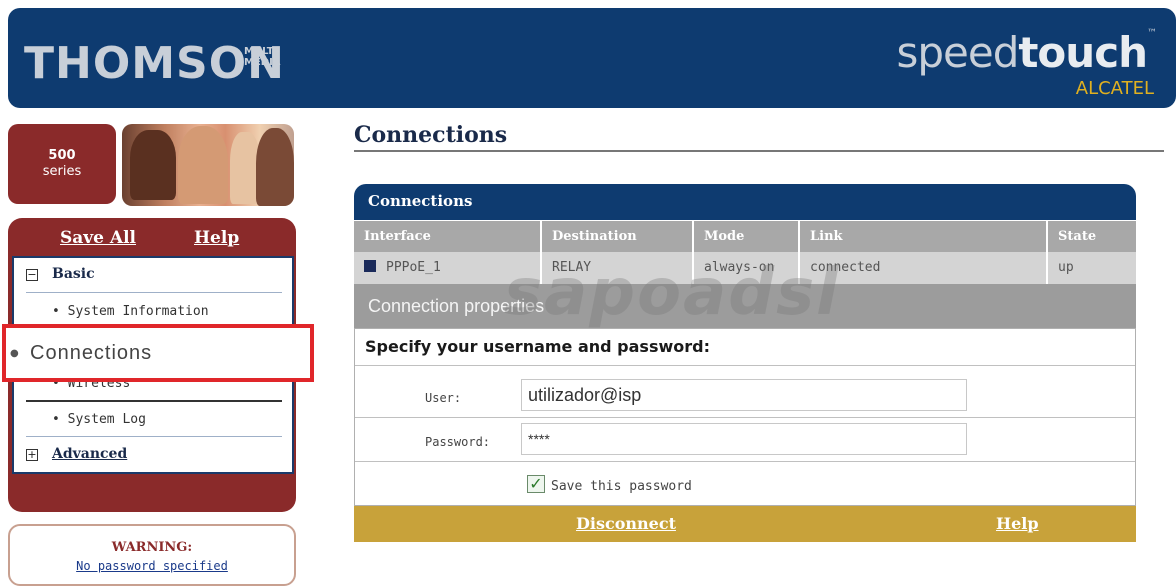  Describe the element at coordinates (32, 454) in the screenshot. I see `expand-icon: +` at that location.